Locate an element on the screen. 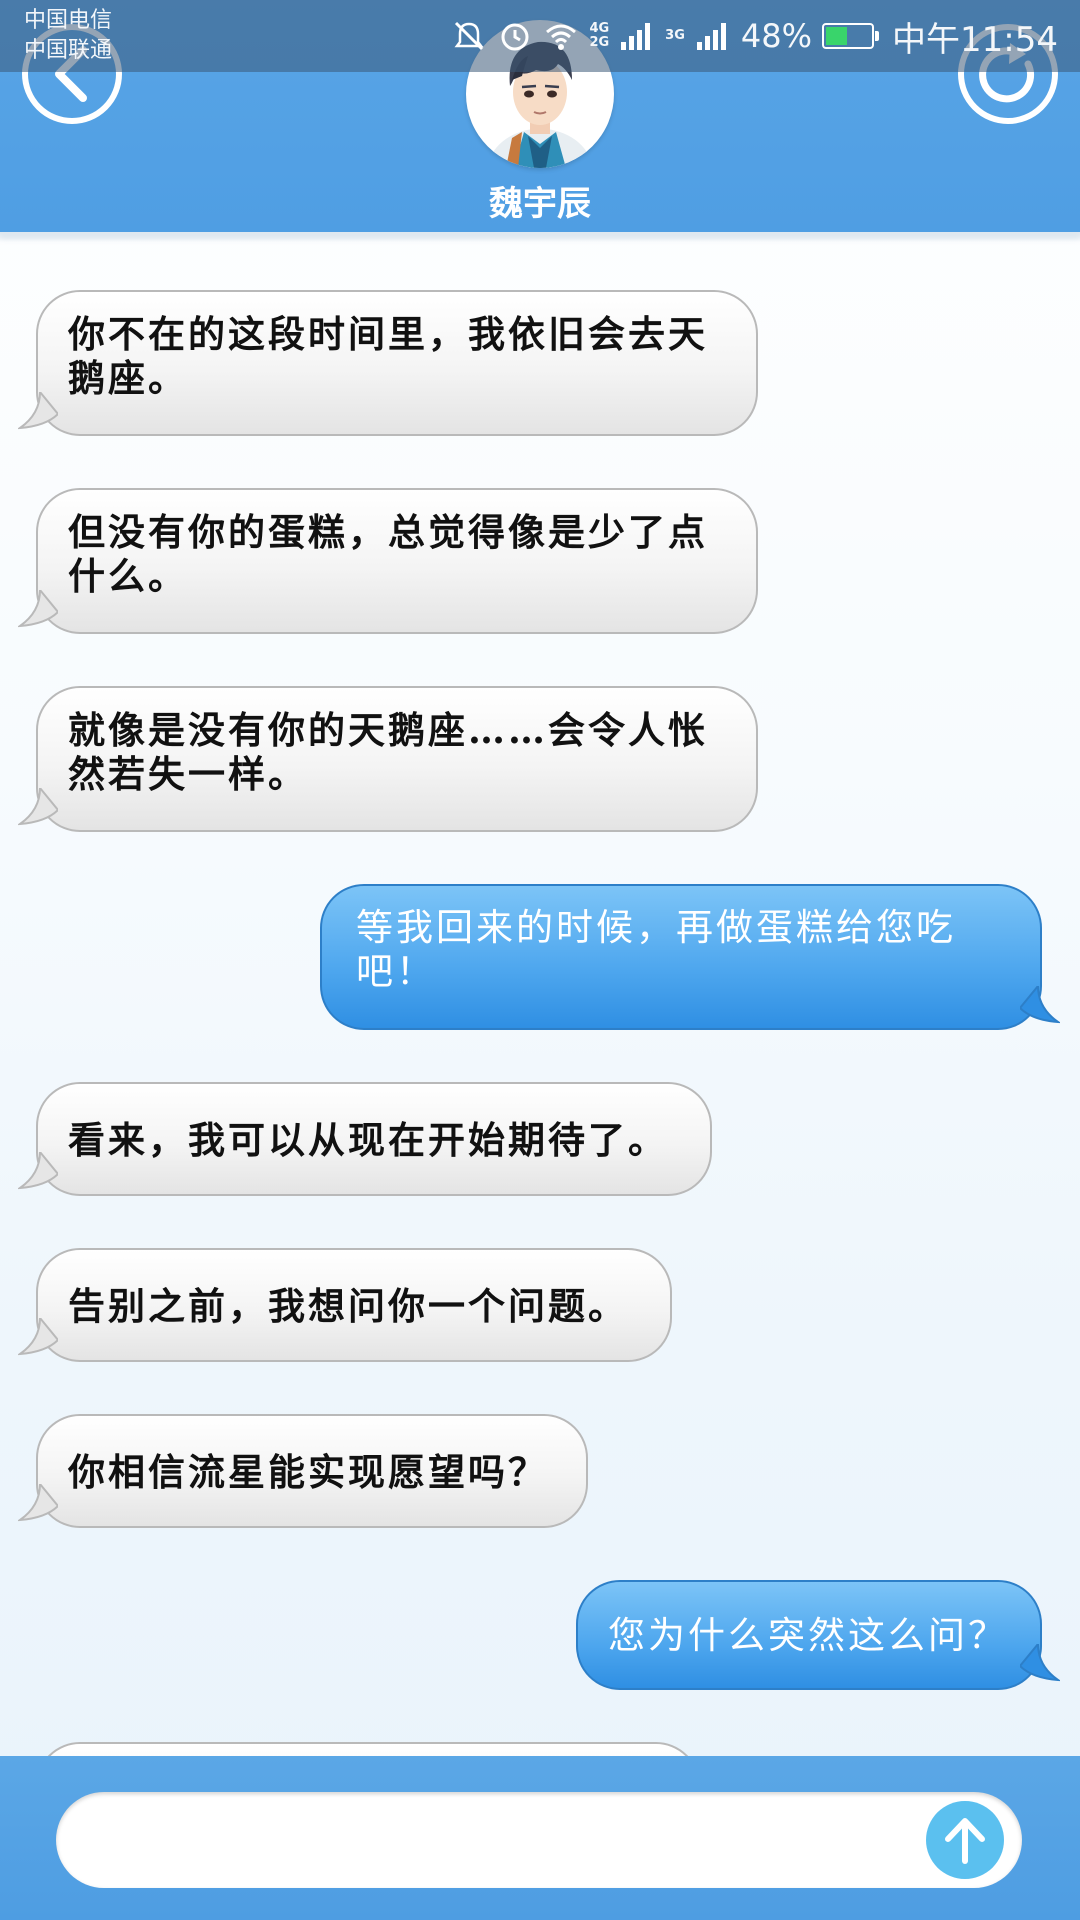 Image resolution: width=1080 pixels, height=1920 pixels. battery-icon is located at coordinates (851, 36).